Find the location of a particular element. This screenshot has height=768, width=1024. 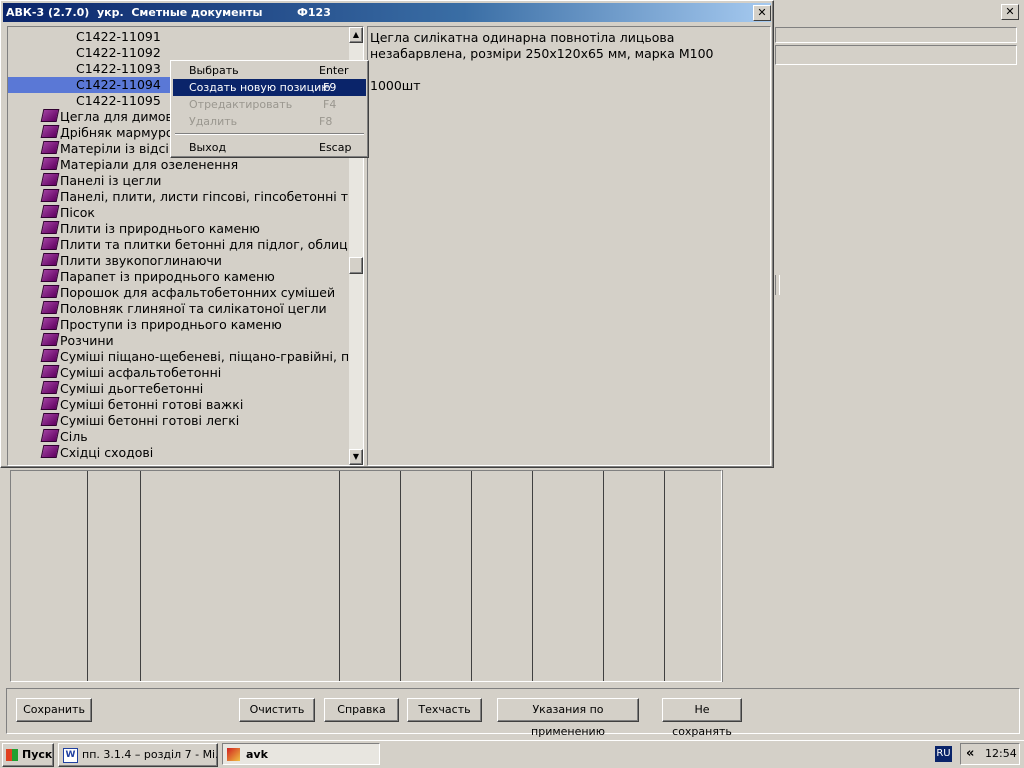

tree-item: Розчини is located at coordinates (77, 341).